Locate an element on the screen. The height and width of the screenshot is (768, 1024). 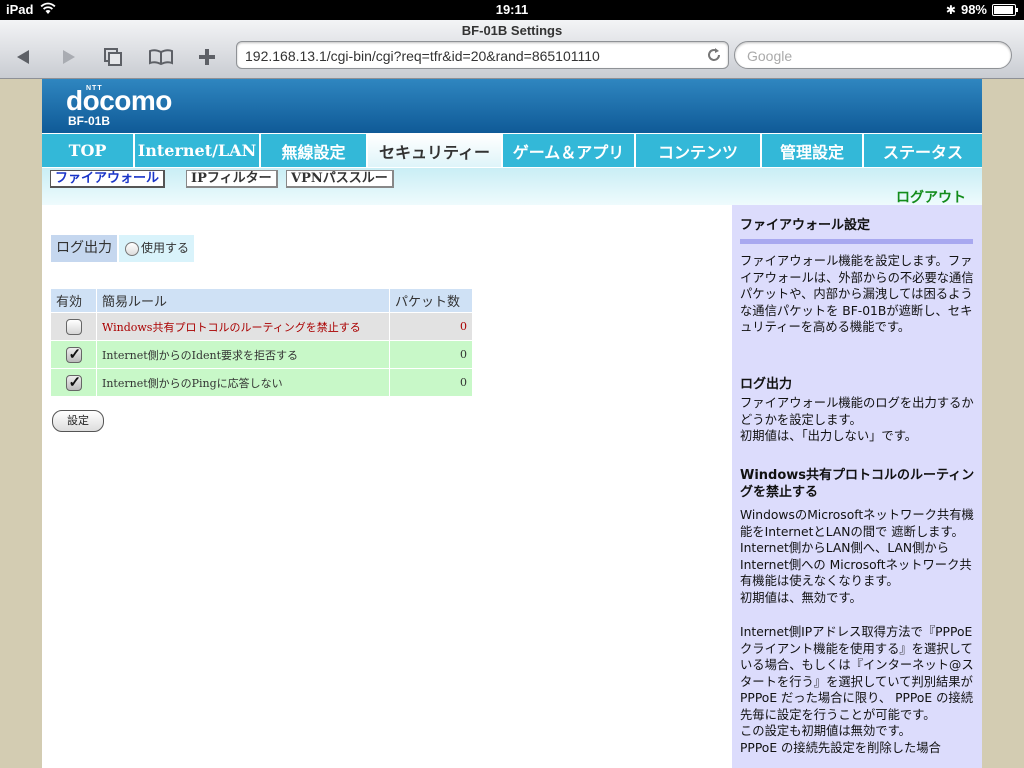
search-input: Google is located at coordinates (873, 55).